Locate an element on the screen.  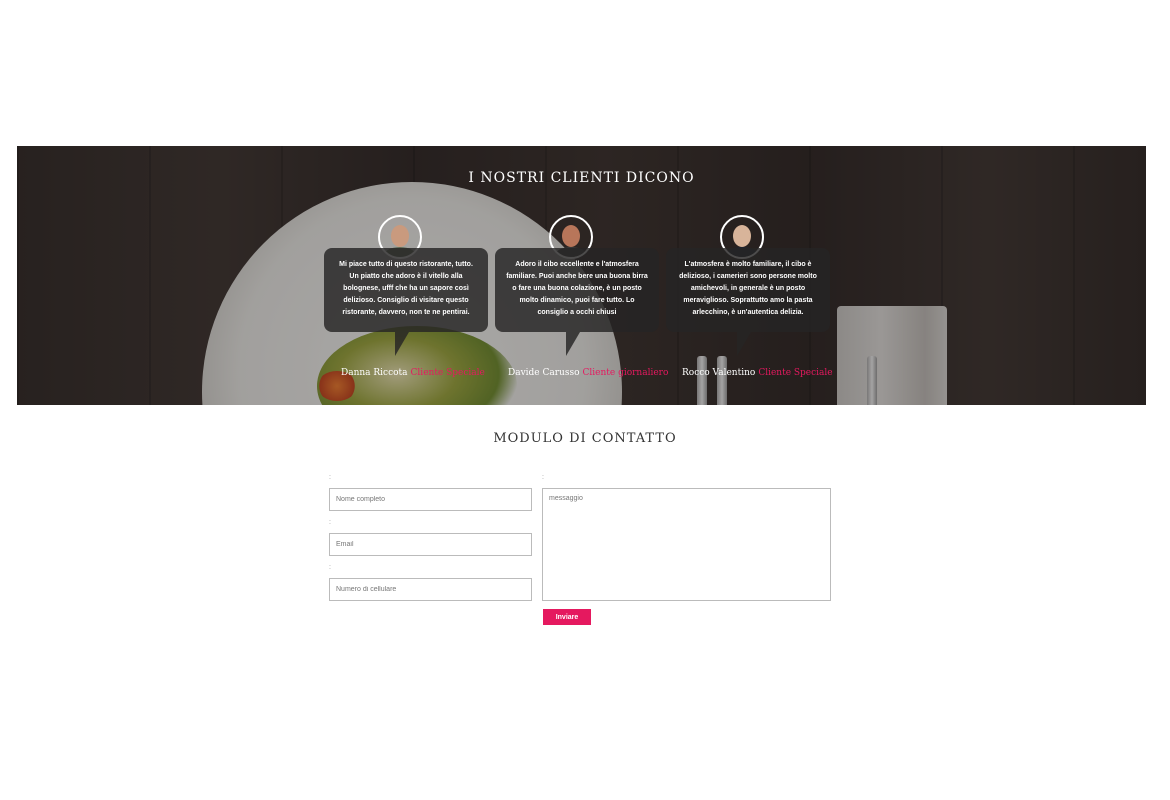
submit-button: Inviare is located at coordinates (567, 617).